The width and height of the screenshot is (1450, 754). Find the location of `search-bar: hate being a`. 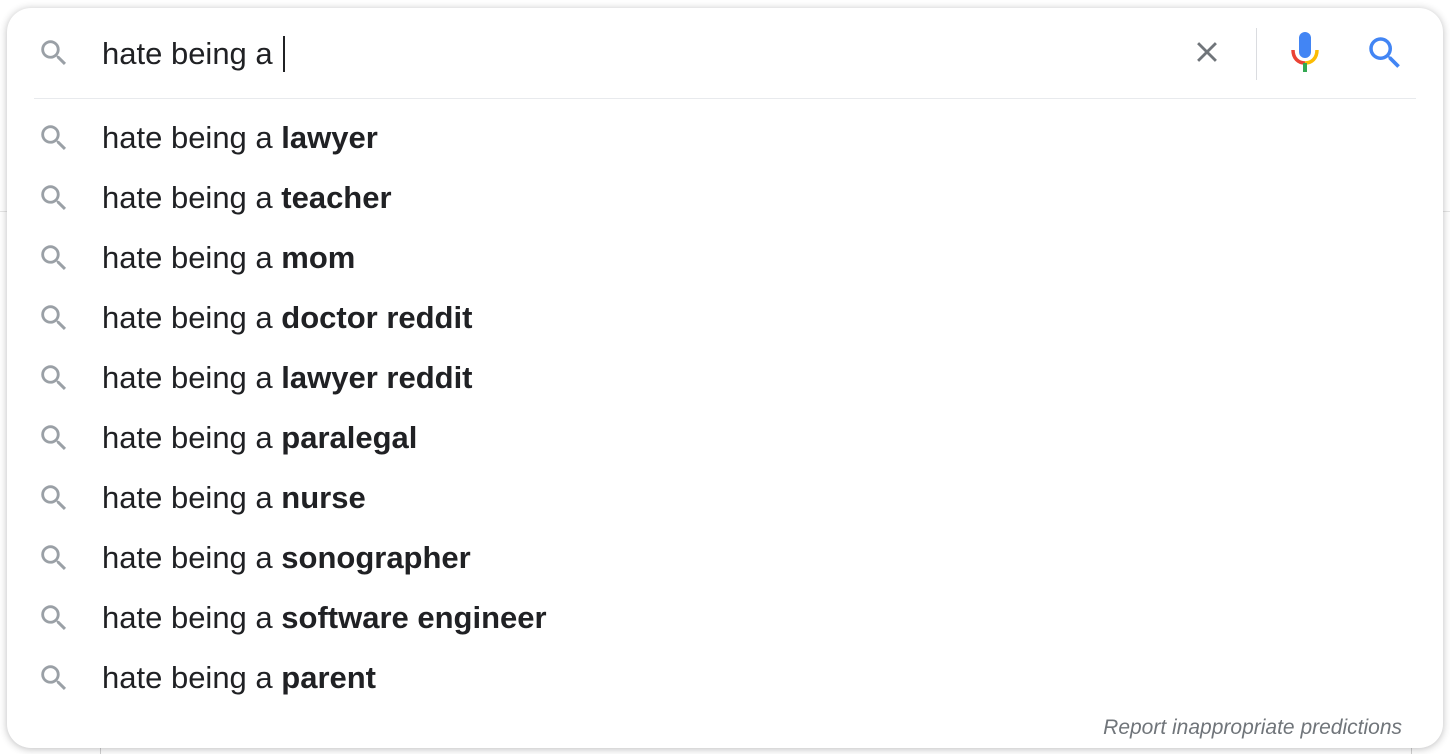

search-bar: hate being a is located at coordinates (725, 53).